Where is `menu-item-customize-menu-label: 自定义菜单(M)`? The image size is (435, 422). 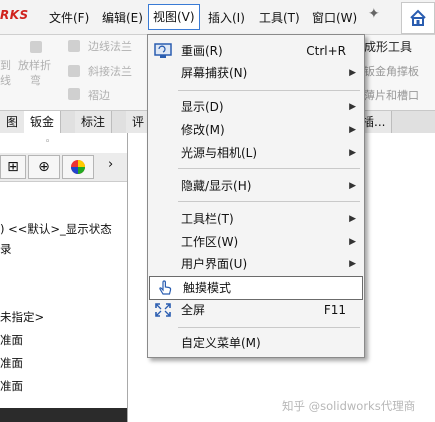 menu-item-customize-menu-label: 自定义菜单(M) is located at coordinates (221, 343).